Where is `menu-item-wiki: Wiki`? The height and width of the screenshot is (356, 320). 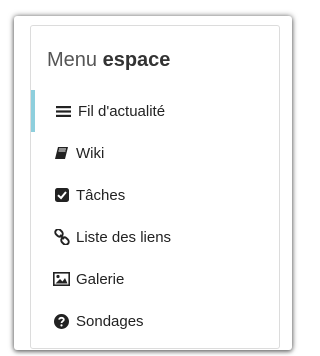 menu-item-wiki: Wiki is located at coordinates (155, 153).